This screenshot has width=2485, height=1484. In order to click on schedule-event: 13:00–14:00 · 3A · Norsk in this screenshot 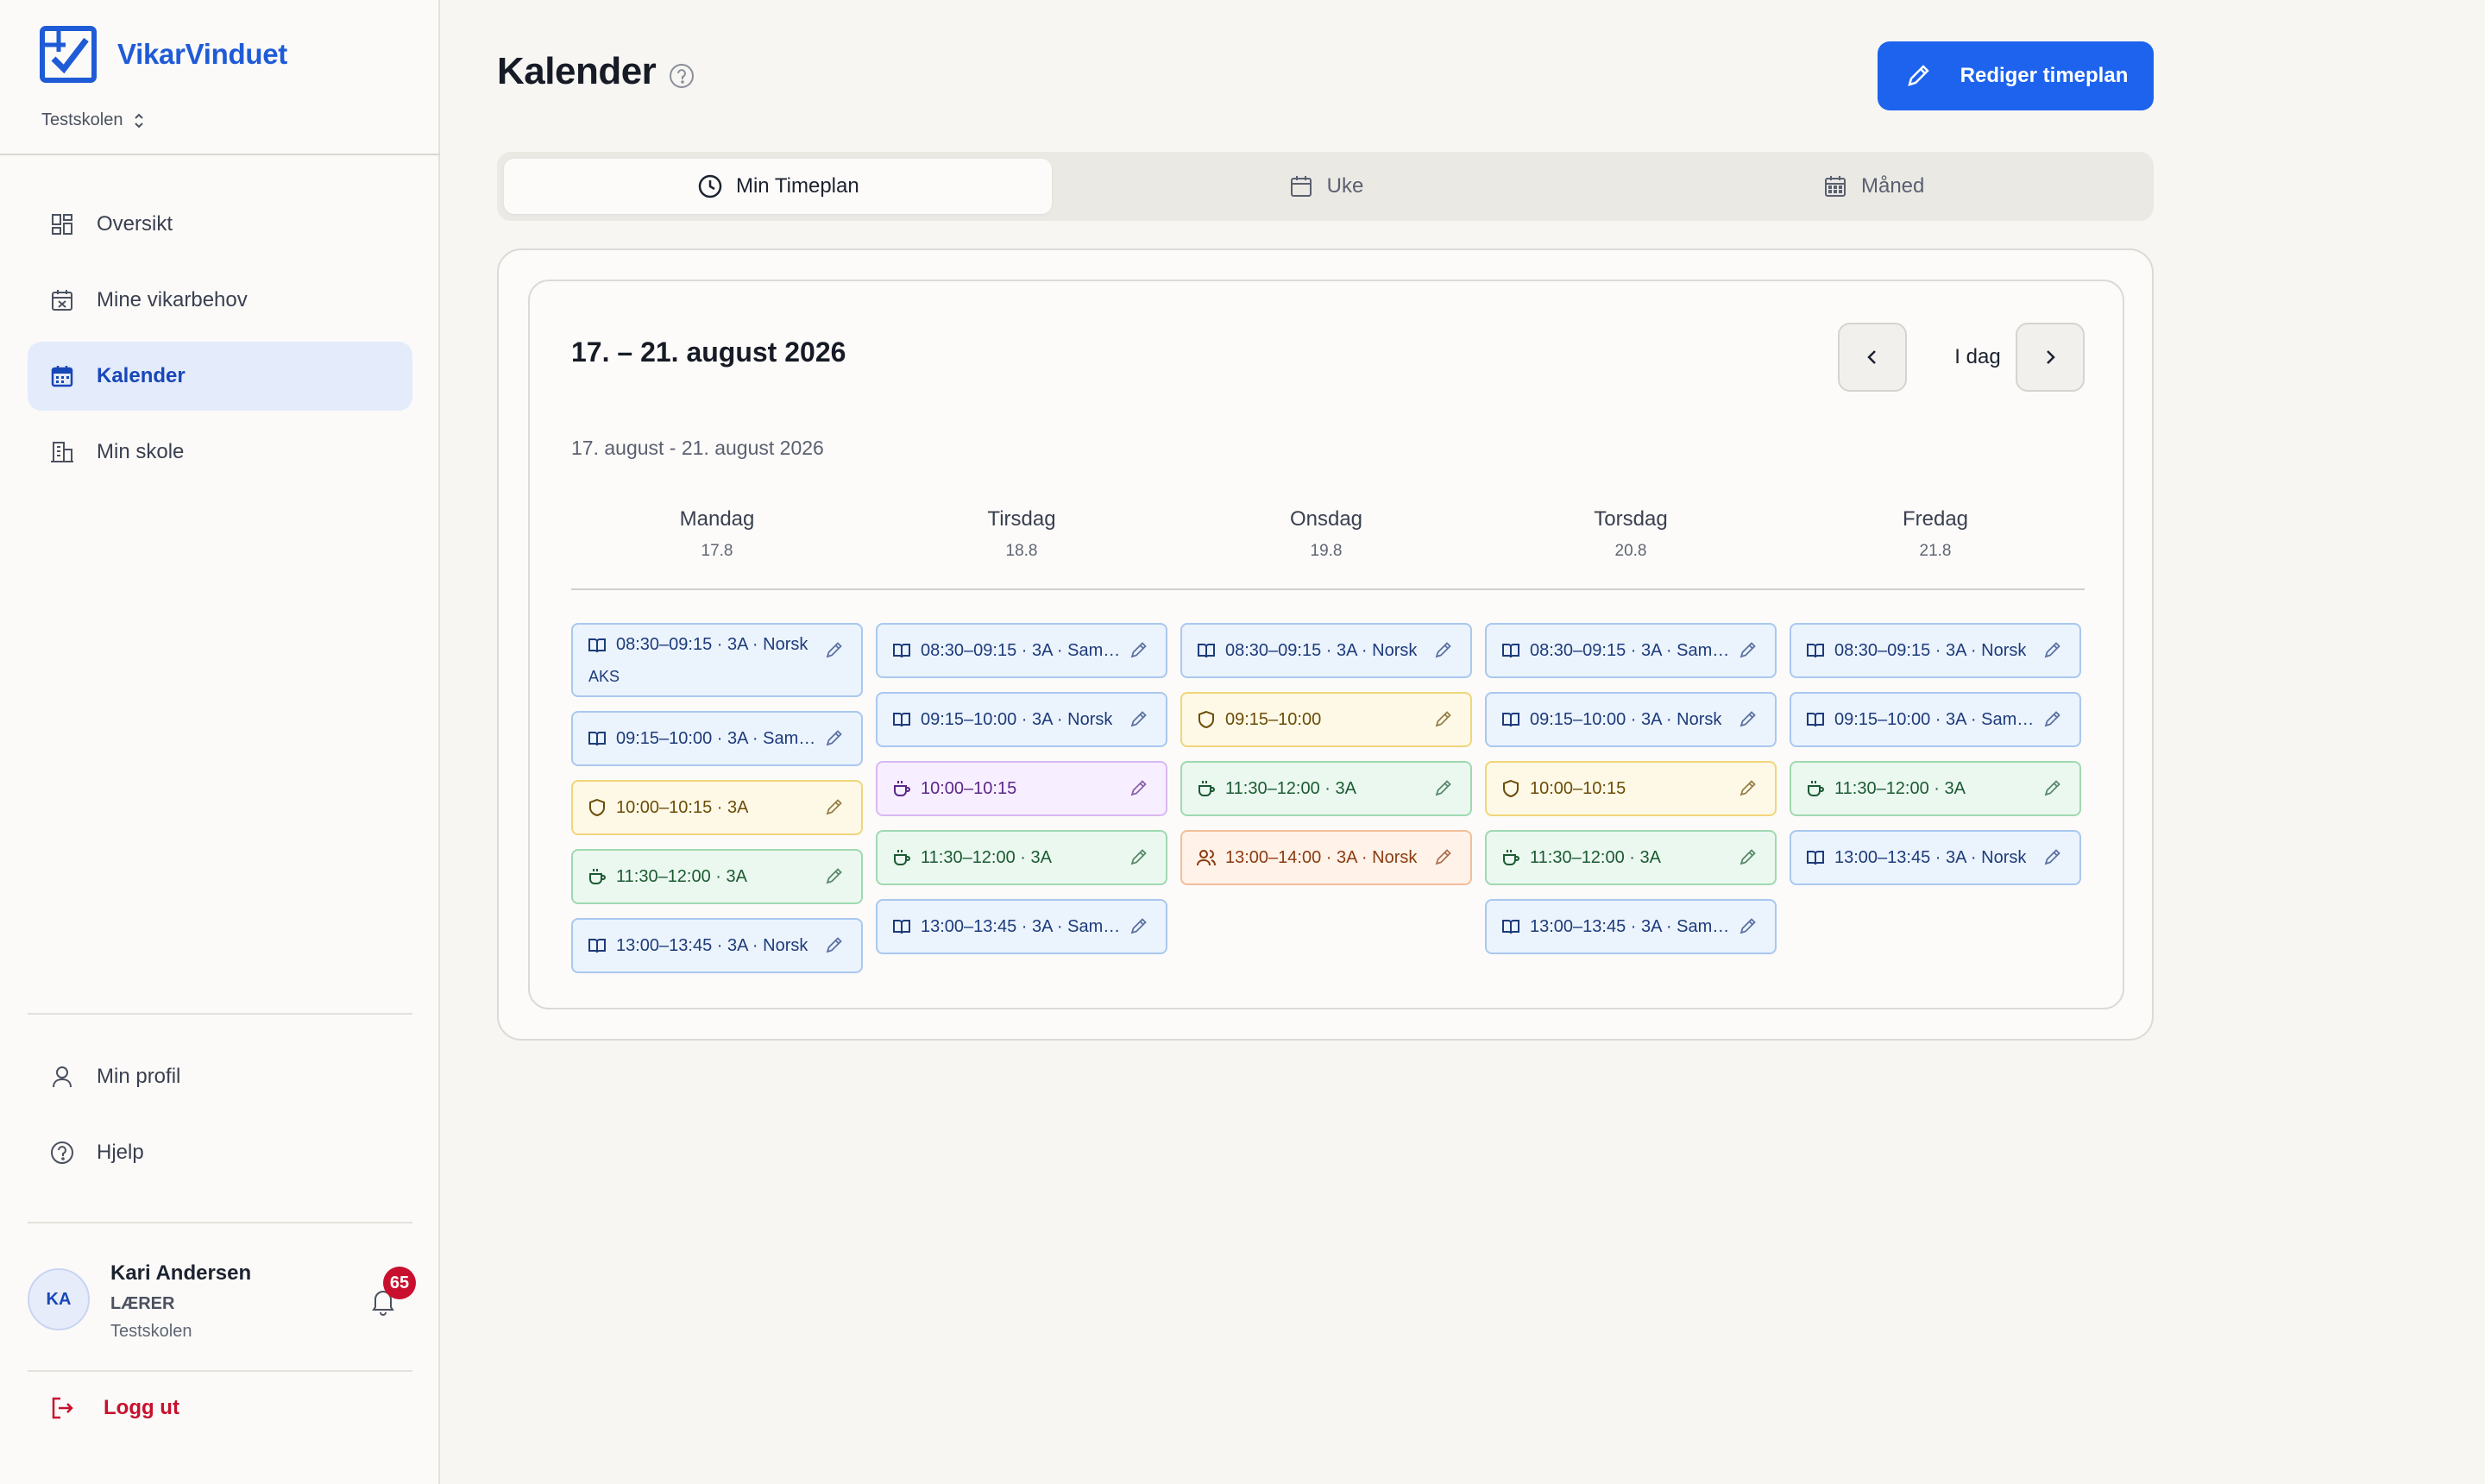, I will do `click(1326, 857)`.